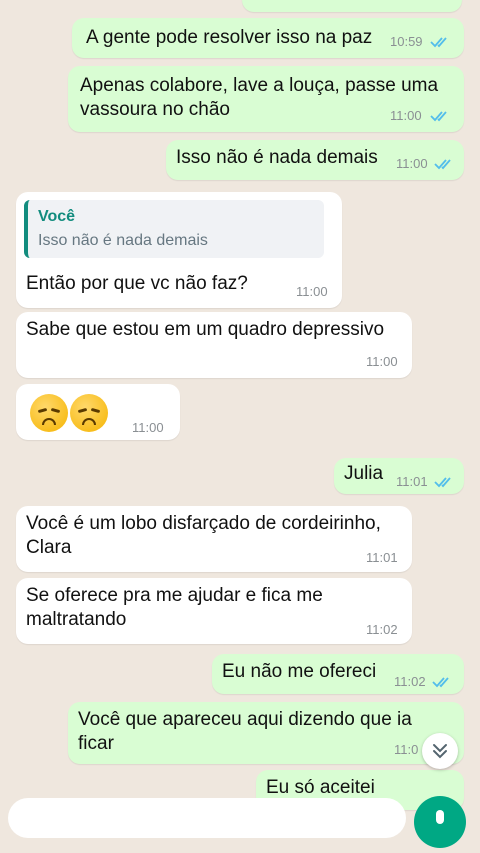  I want to click on double-chevron-down-icon, so click(440, 751).